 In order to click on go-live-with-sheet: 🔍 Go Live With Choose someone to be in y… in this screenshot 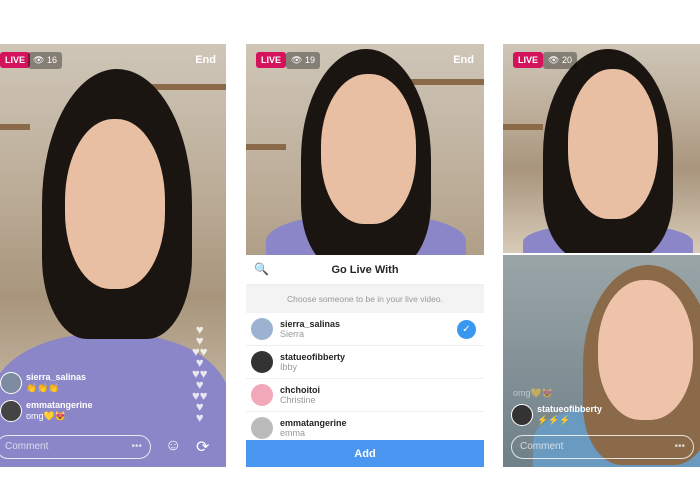, I will do `click(365, 361)`.